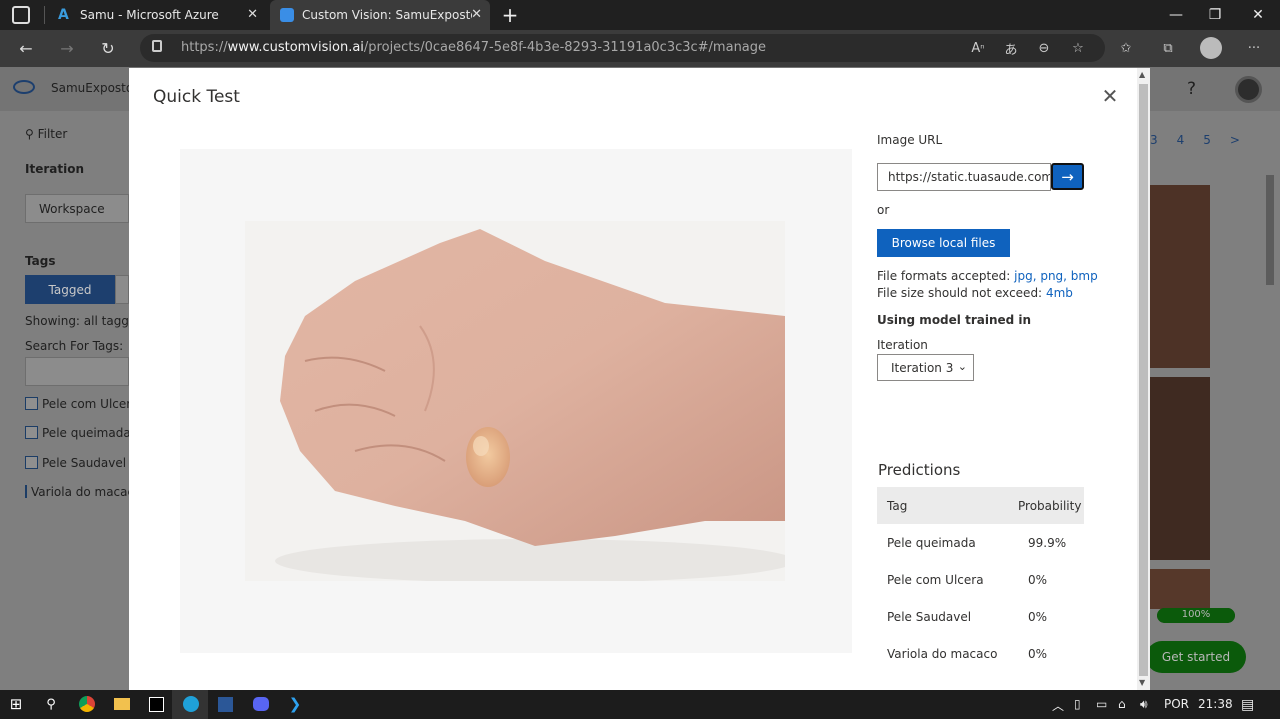 The height and width of the screenshot is (719, 1280). What do you see at coordinates (978, 48) in the screenshot?
I see `read-aloud-icon: Aⁿ` at bounding box center [978, 48].